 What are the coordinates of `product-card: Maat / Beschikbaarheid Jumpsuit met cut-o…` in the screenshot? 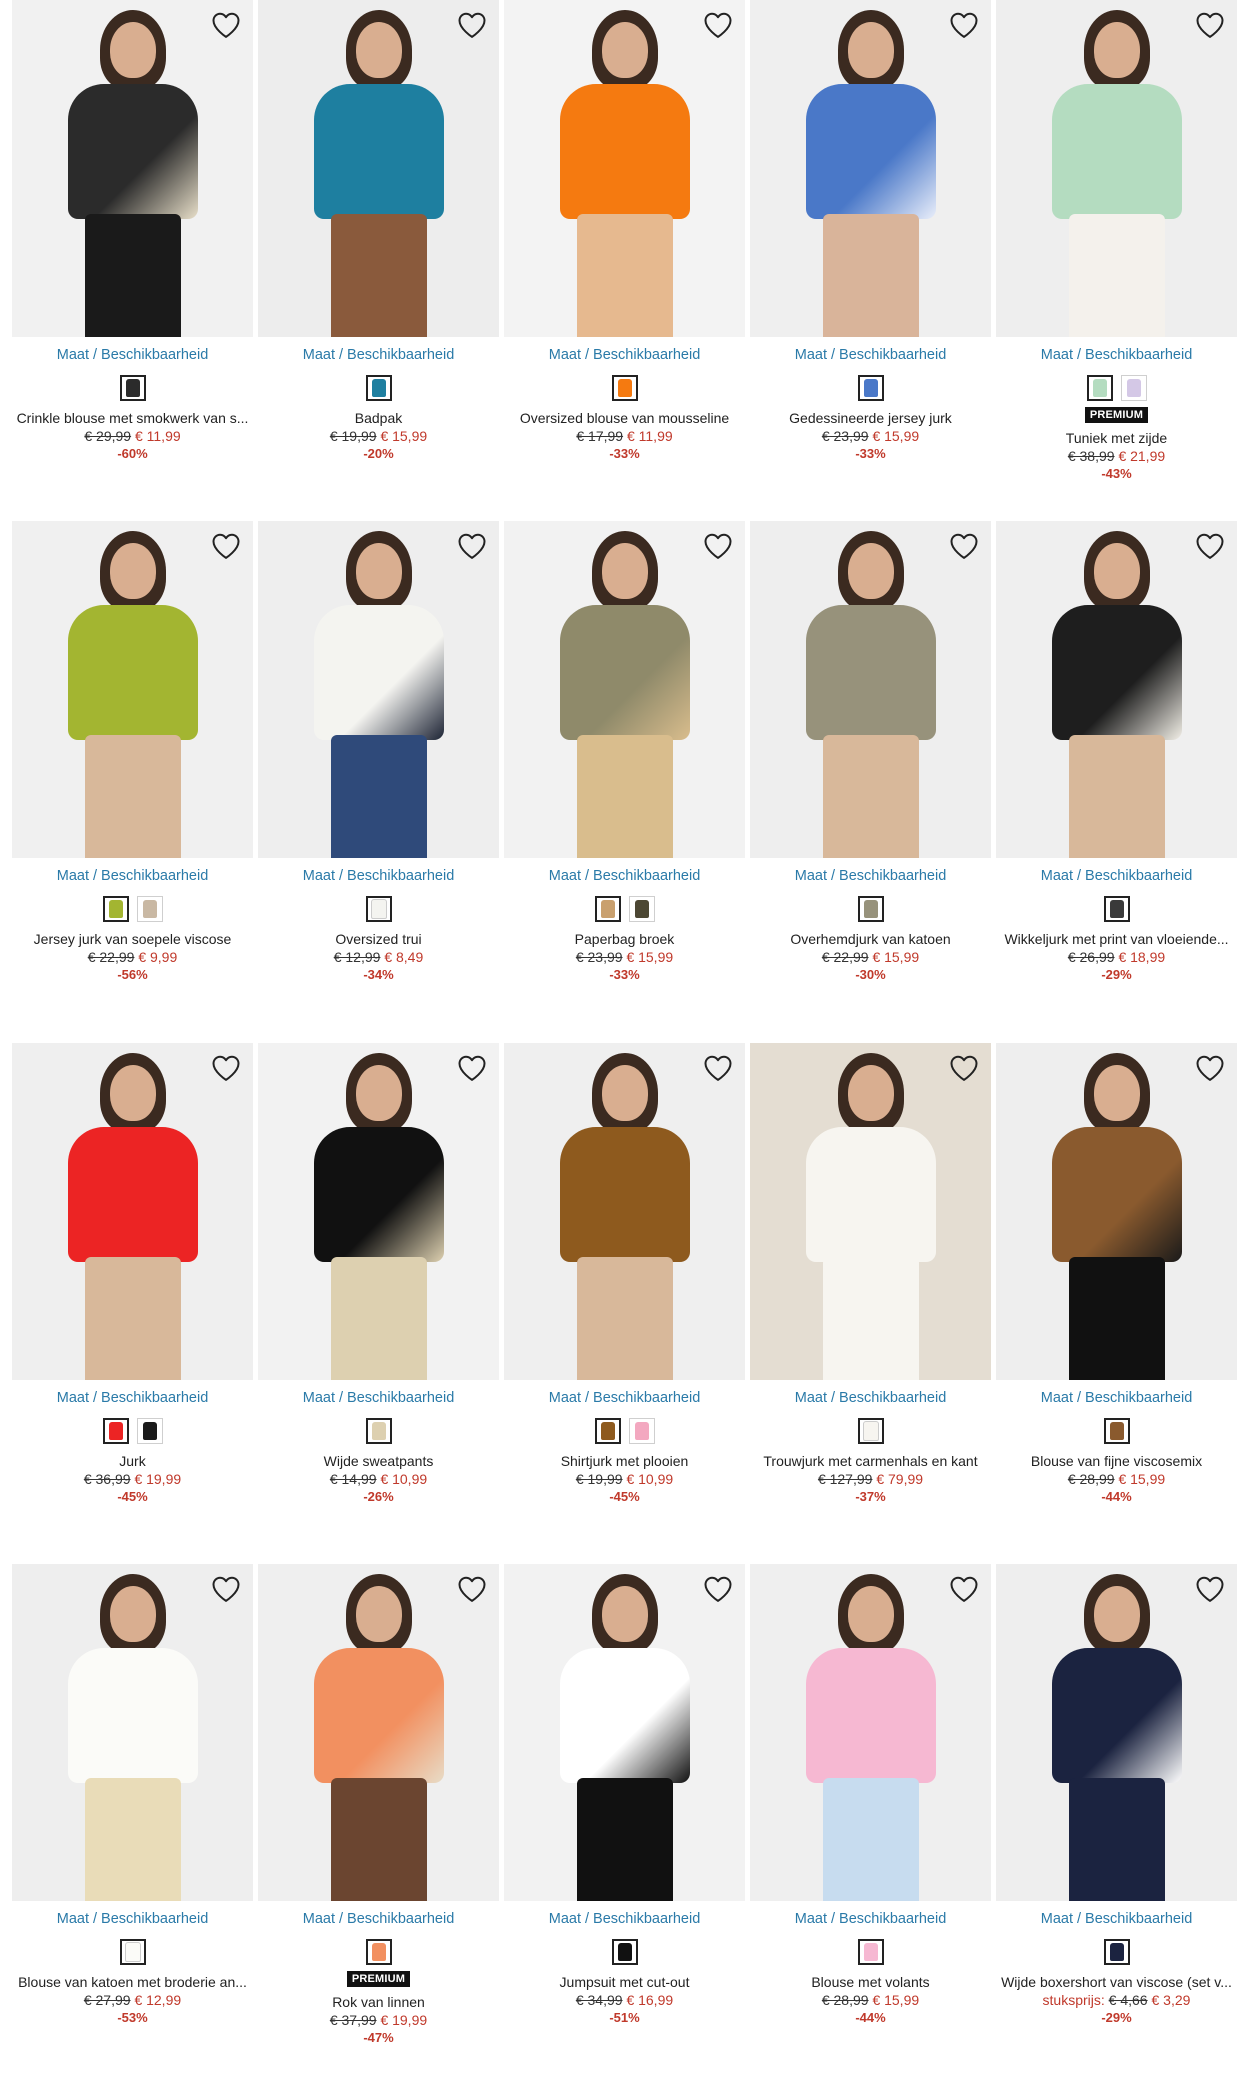 It's located at (624, 1794).